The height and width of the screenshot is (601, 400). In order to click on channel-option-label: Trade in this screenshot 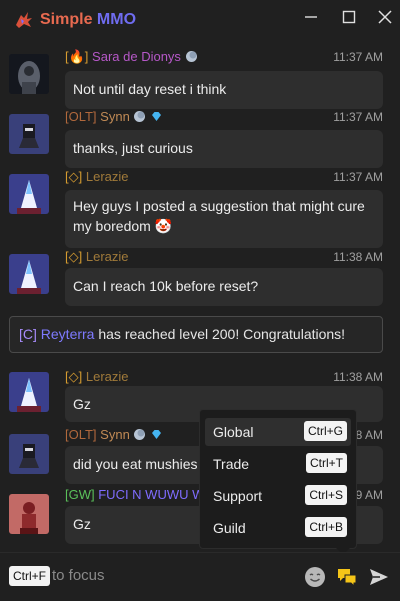, I will do `click(231, 464)`.